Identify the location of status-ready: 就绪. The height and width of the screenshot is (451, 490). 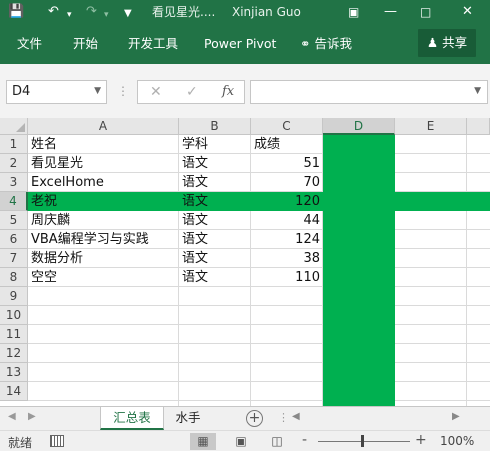
(20, 443).